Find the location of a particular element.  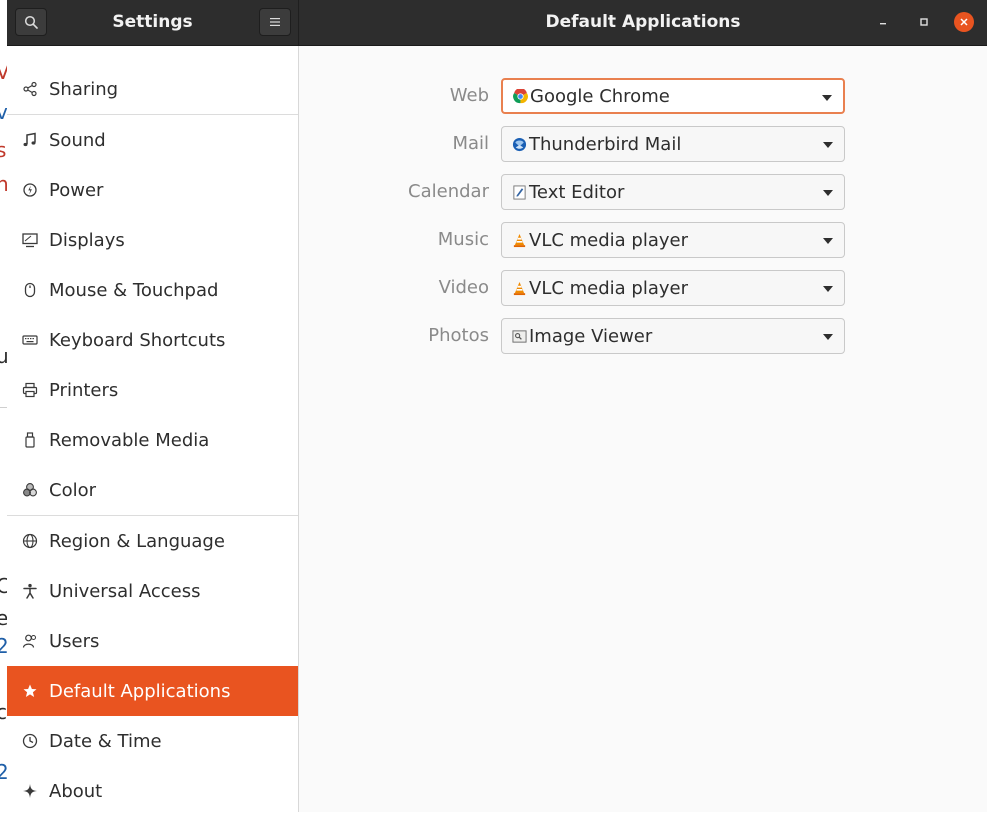

background-window: V v s n u C e 2 c 2 is located at coordinates (3, 406).